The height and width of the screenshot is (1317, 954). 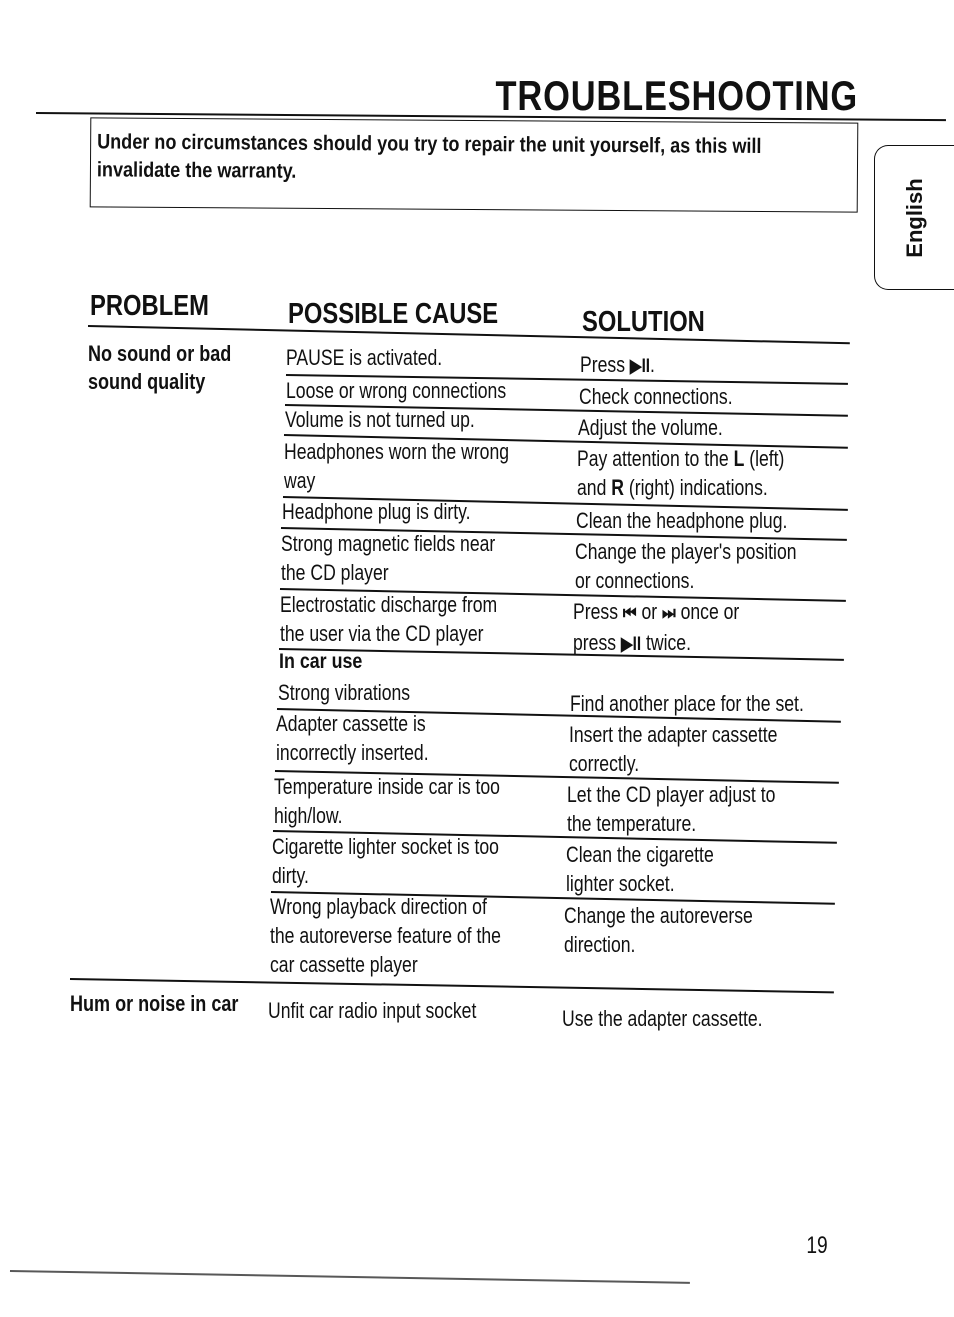 I want to click on footer-rule, so click(x=349, y=1277).